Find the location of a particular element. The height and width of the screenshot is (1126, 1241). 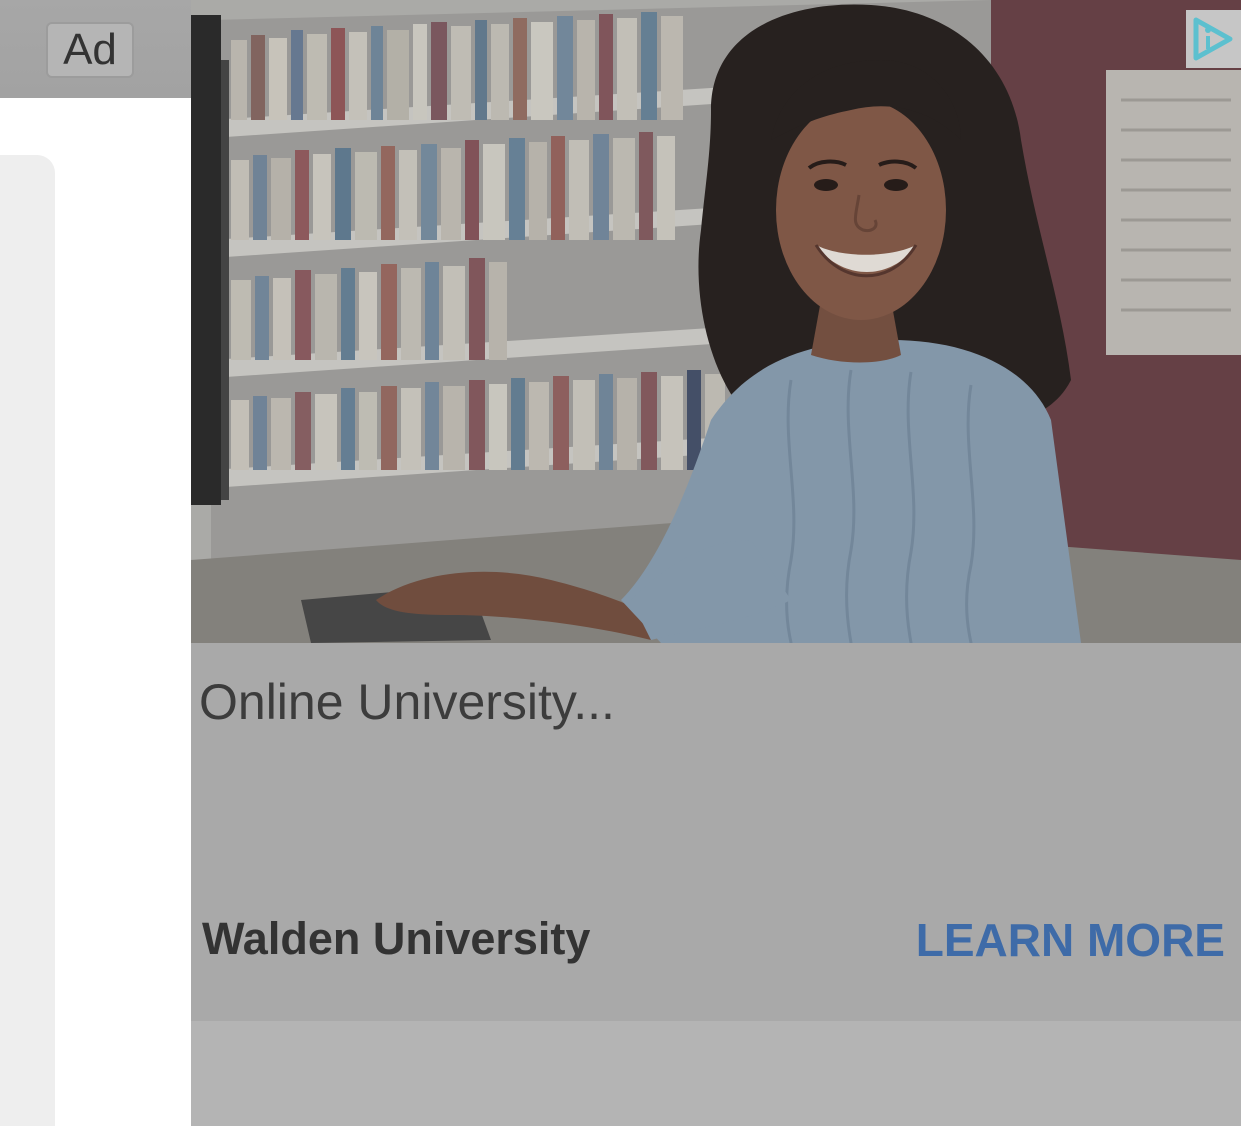

adchoices-icon is located at coordinates (1213, 39).